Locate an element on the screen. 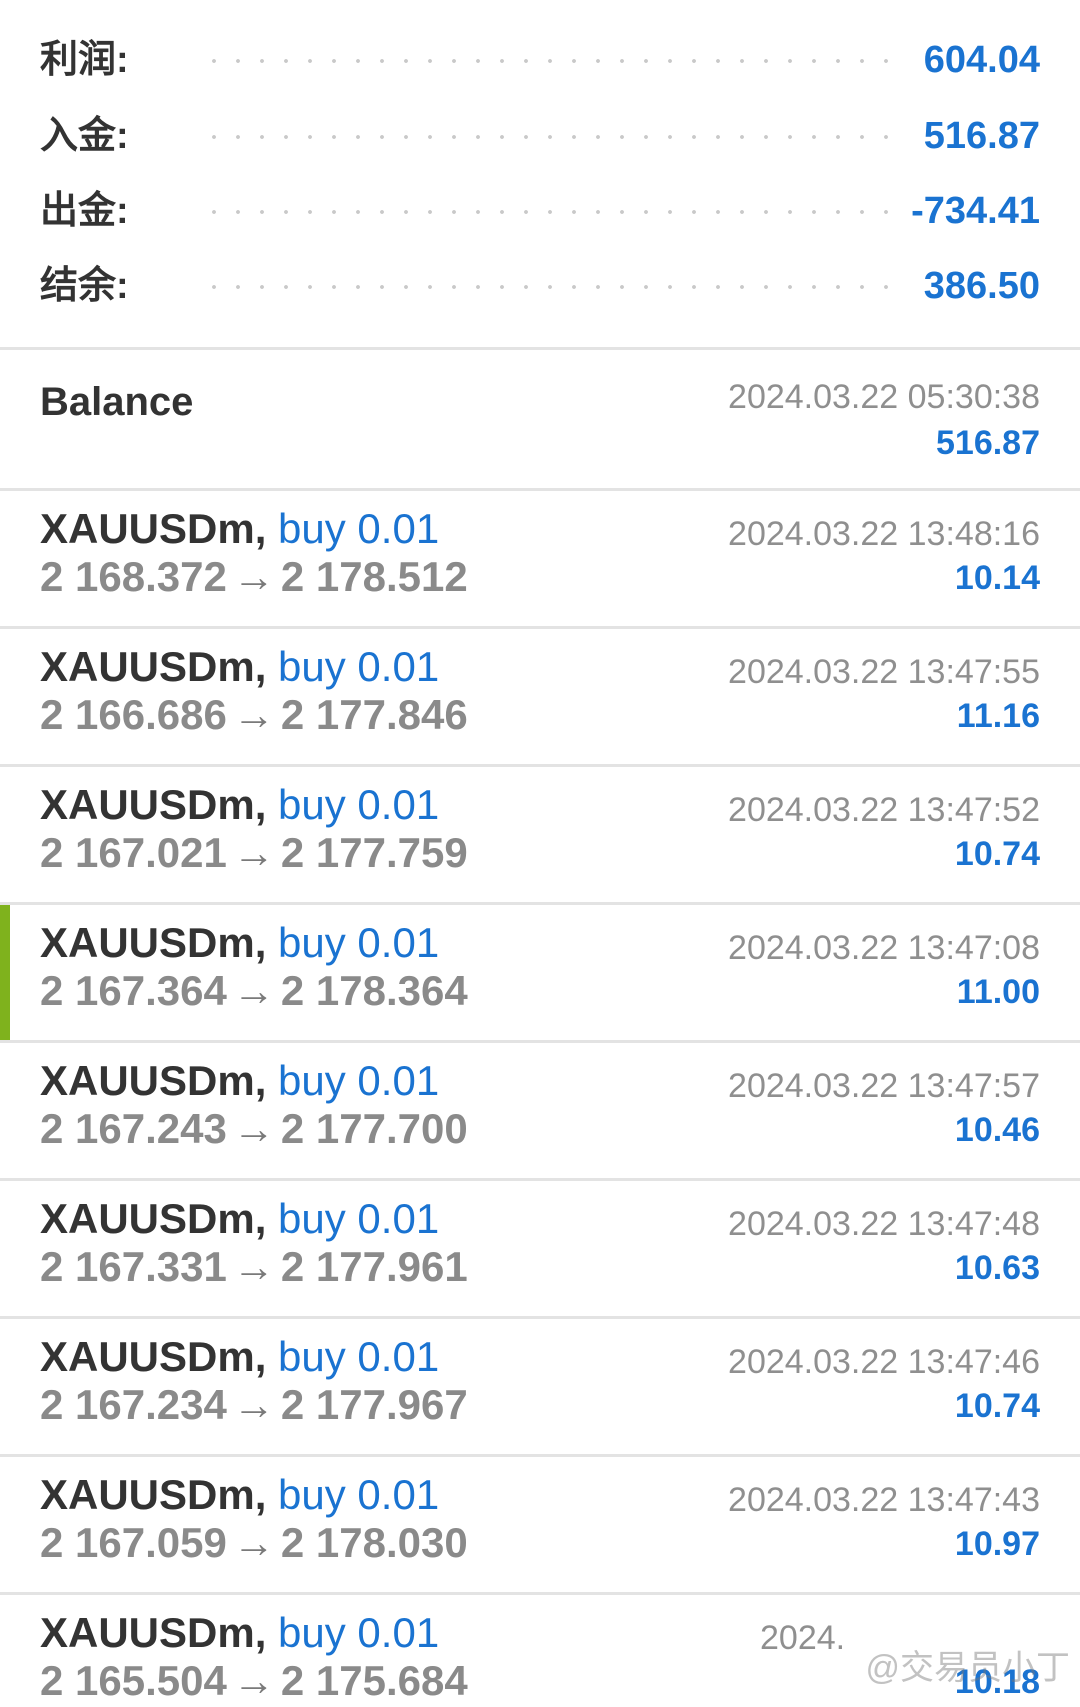 The image size is (1080, 1707). trade-profit: 10.14 is located at coordinates (997, 578).